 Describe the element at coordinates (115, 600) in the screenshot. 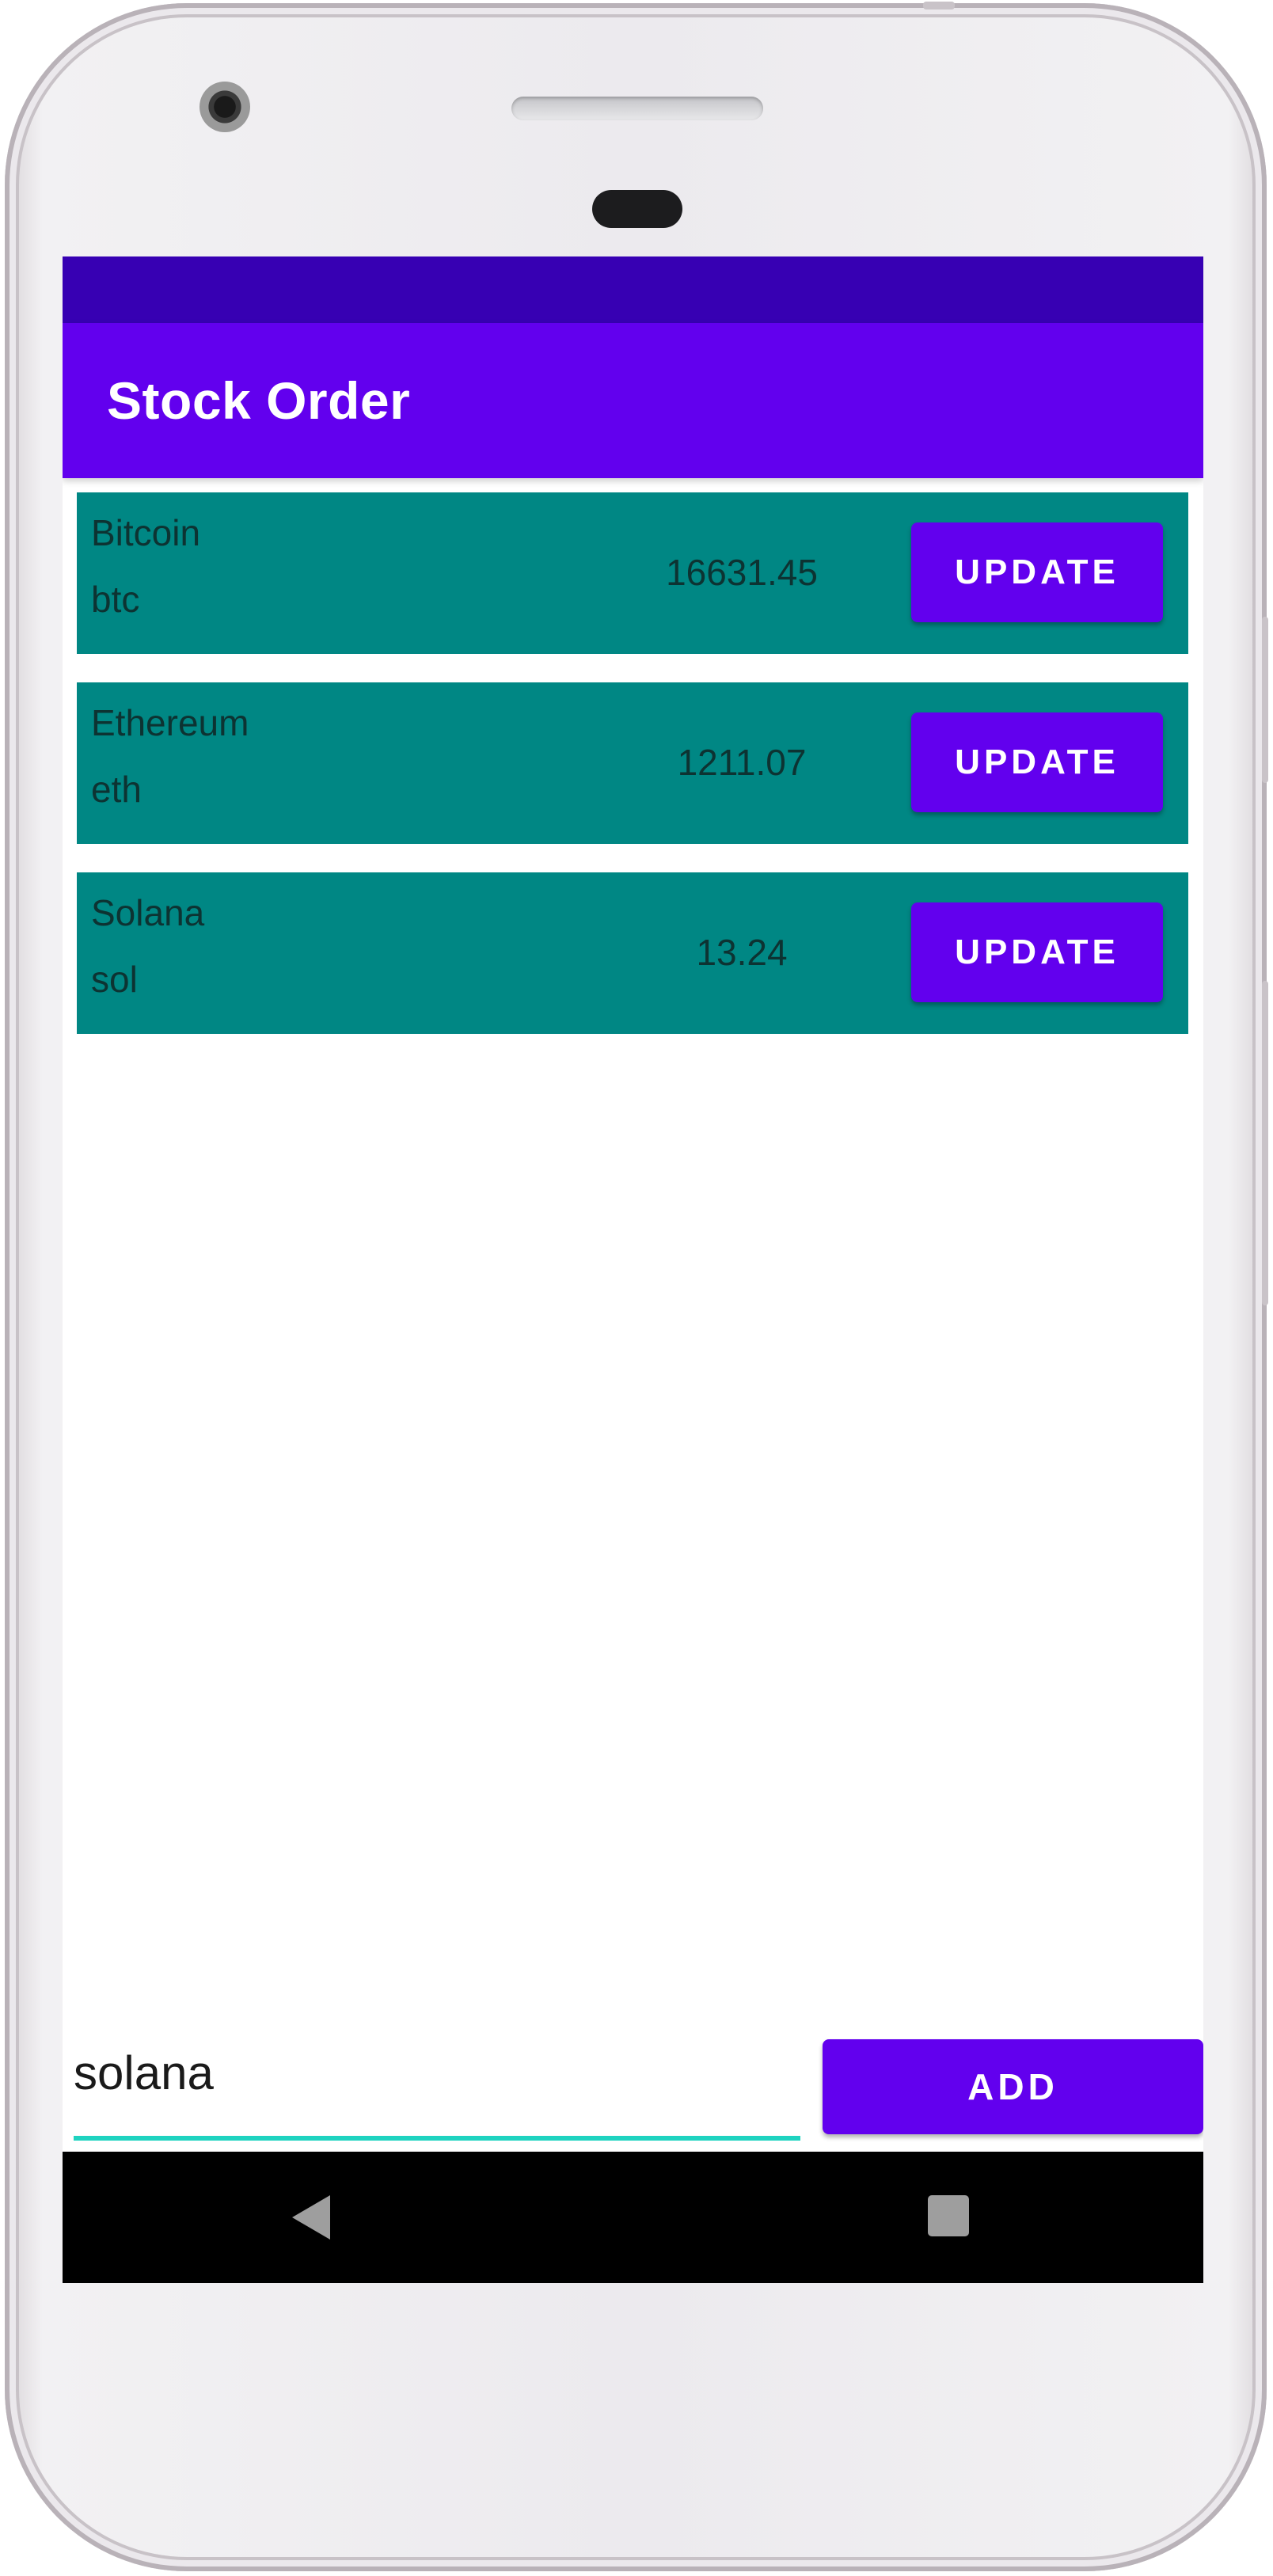

I see `stock-symbol: btc` at that location.